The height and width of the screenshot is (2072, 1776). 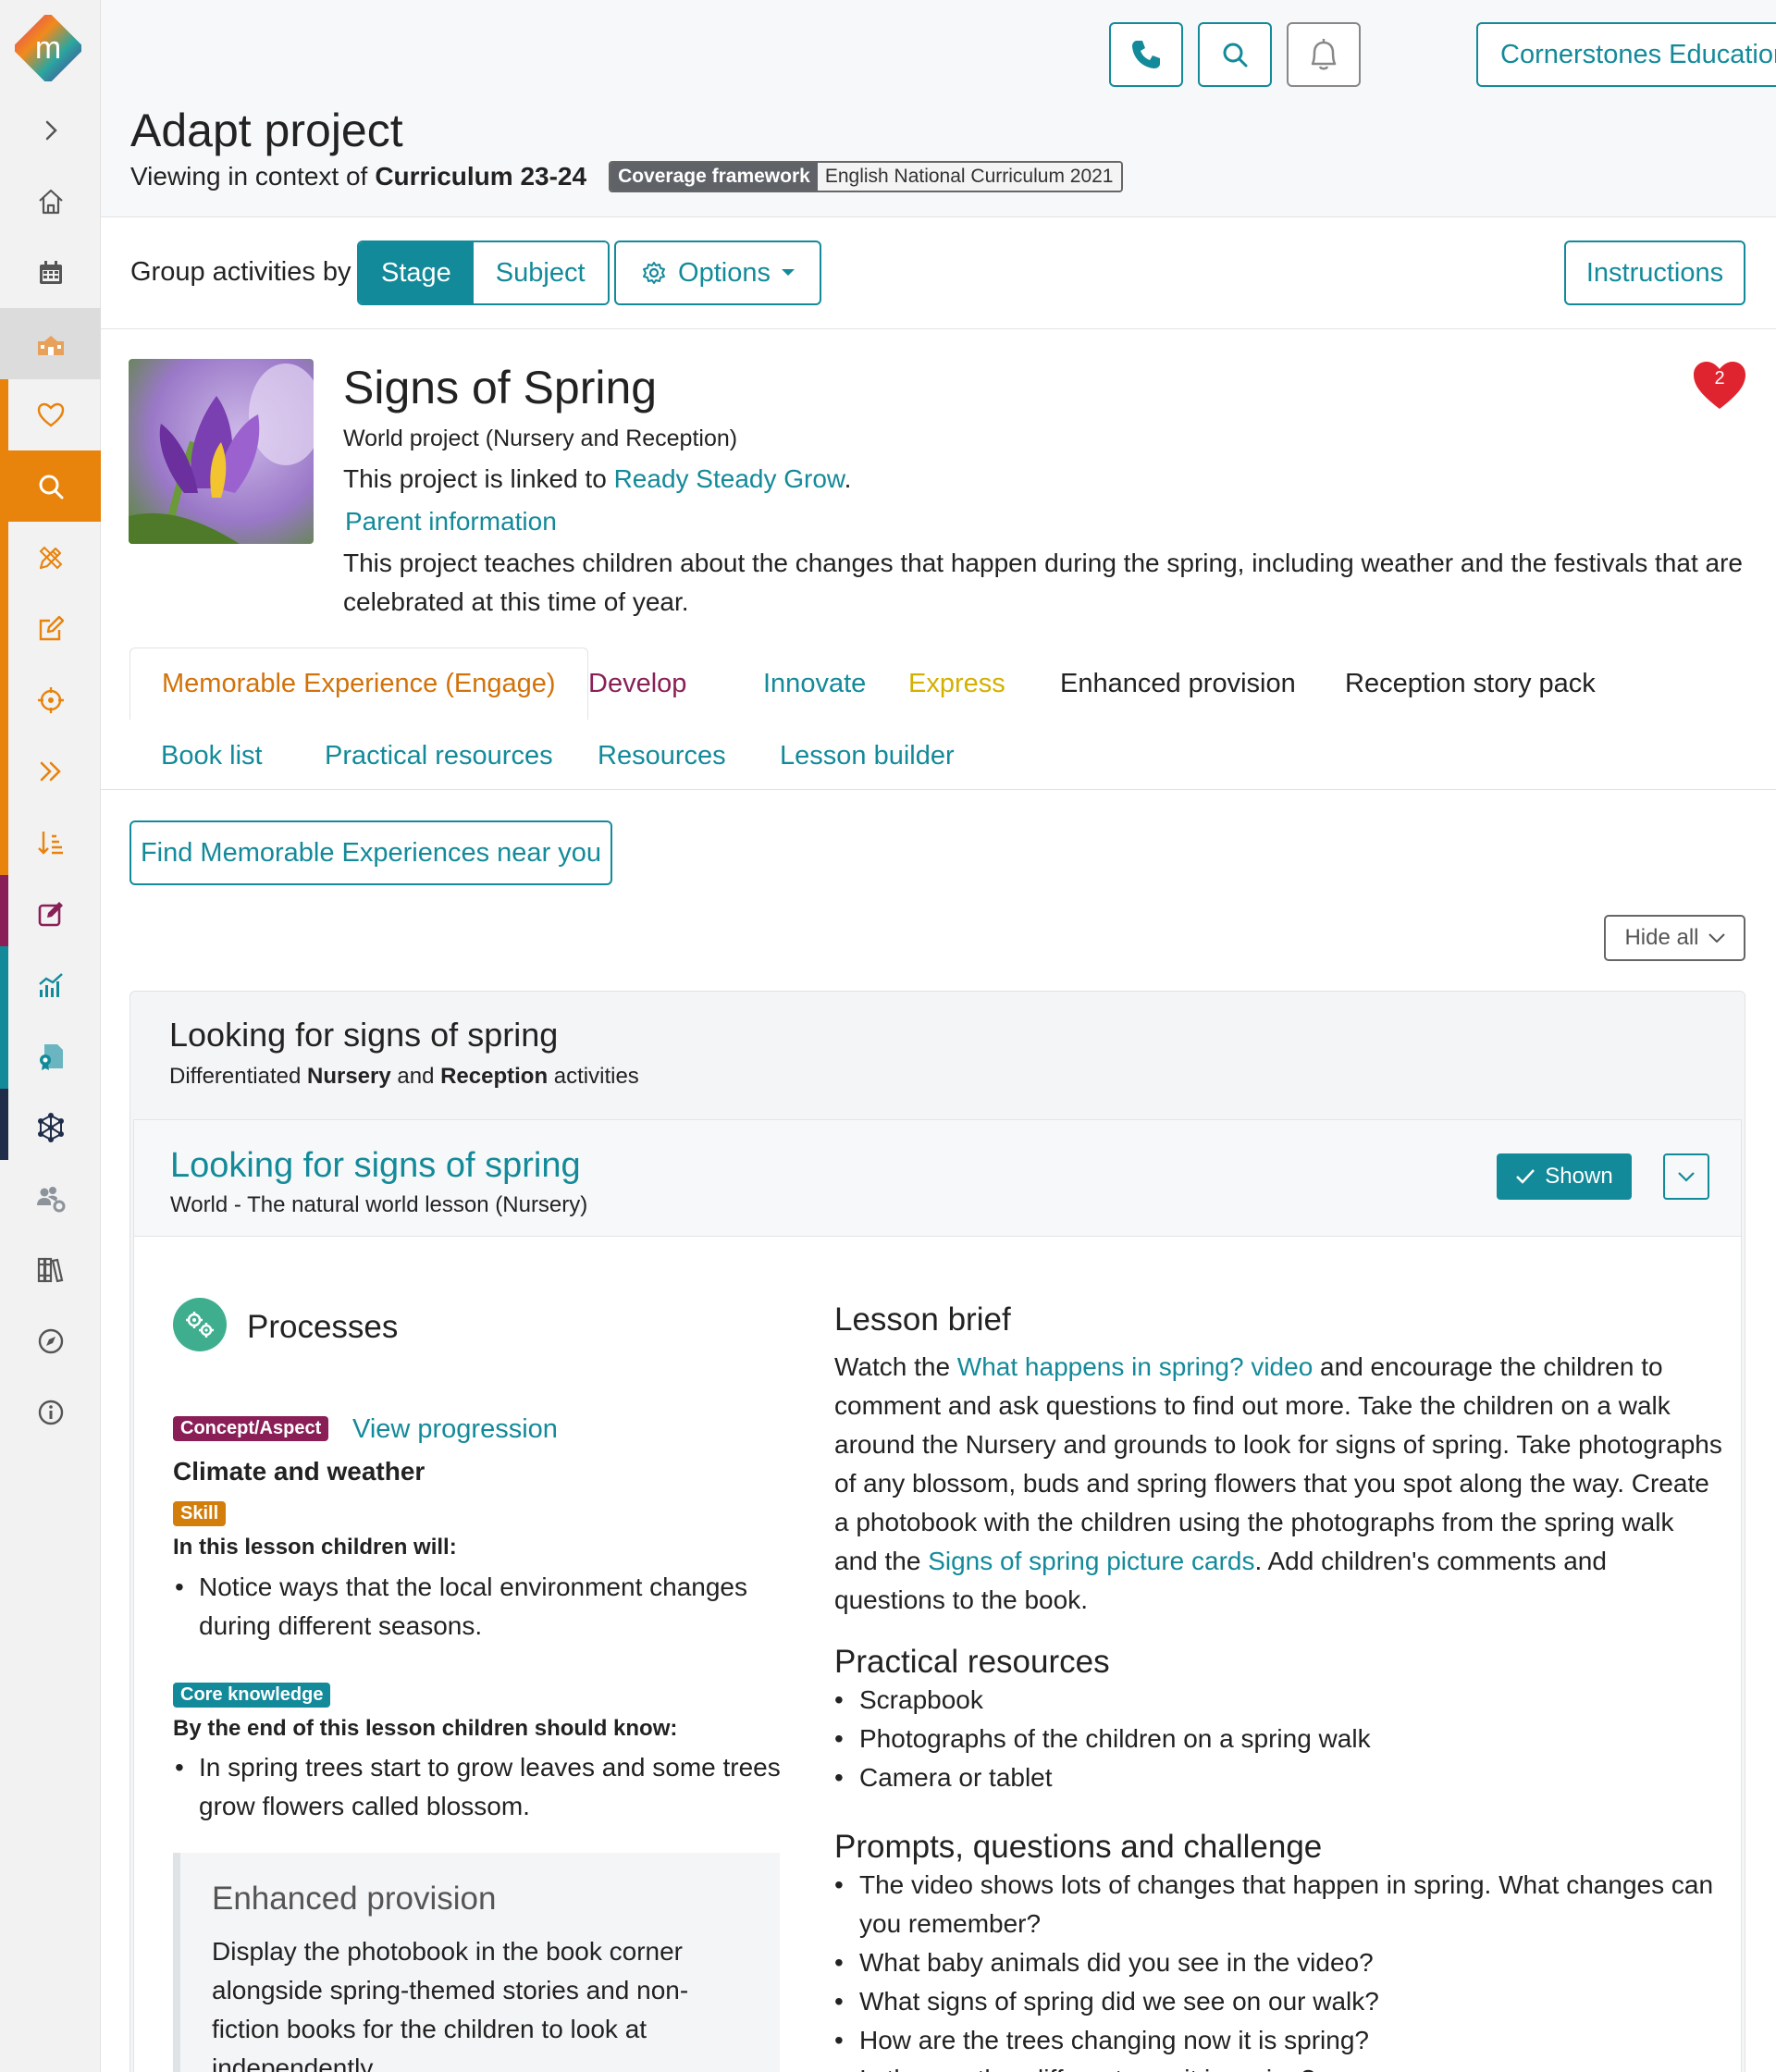 I want to click on sidebar: m, so click(x=51, y=1036).